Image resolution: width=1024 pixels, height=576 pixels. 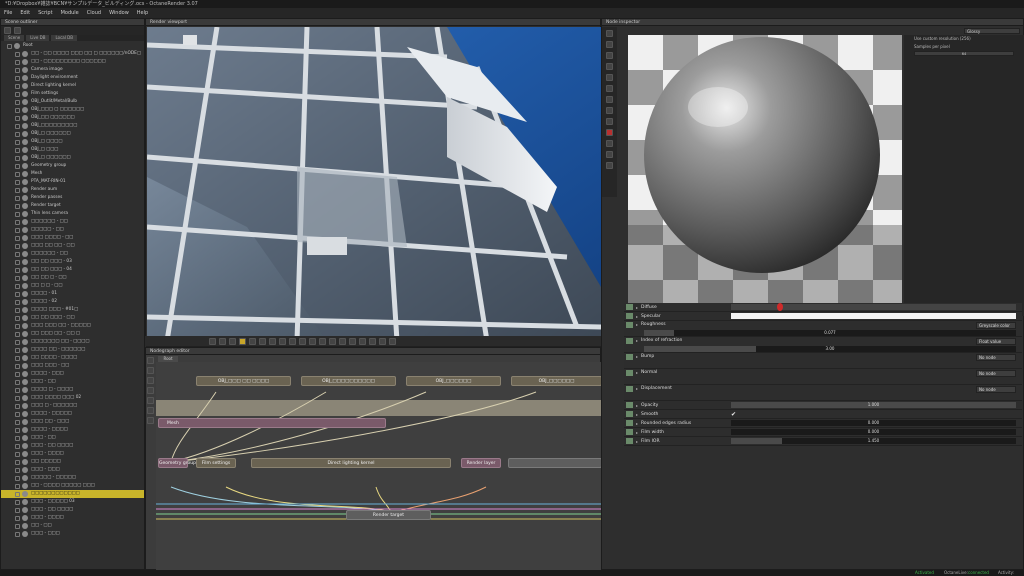 I want to click on outliner-item: □□□□ □□□ - #01□, so click(x=72, y=310).